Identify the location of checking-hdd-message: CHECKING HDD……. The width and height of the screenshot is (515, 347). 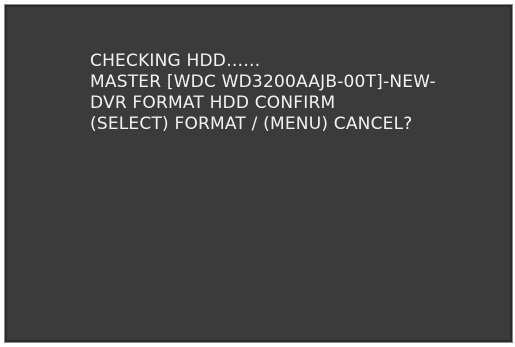
(175, 61).